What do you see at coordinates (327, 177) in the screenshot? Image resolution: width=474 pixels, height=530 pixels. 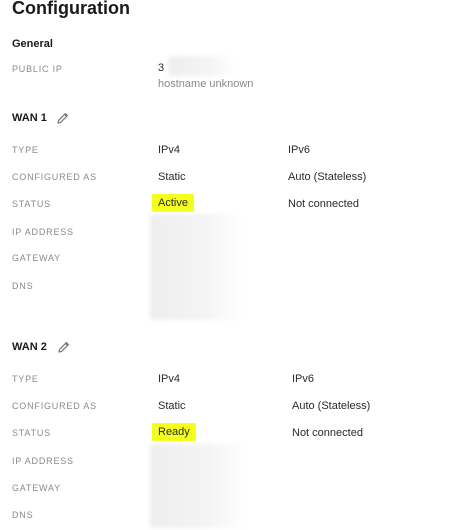 I see `wan1-ipv6-configured-as: Auto (Stateless)` at bounding box center [327, 177].